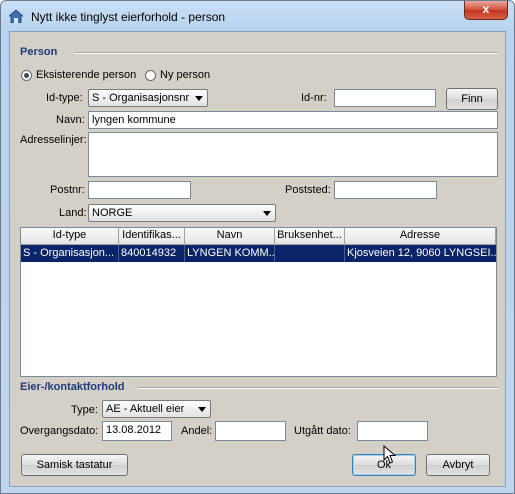 The height and width of the screenshot is (494, 515). I want to click on radio-existing-label: Eksisterende person, so click(86, 75).